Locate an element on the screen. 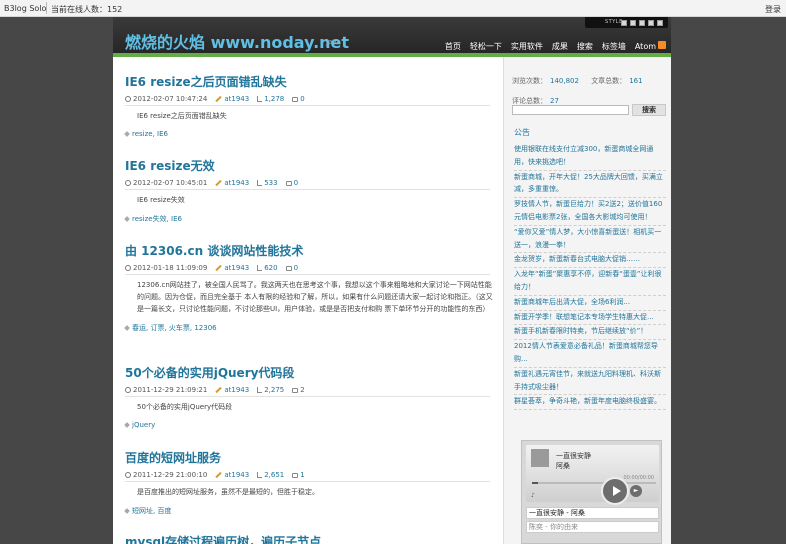  articles-count: 161 is located at coordinates (636, 81).